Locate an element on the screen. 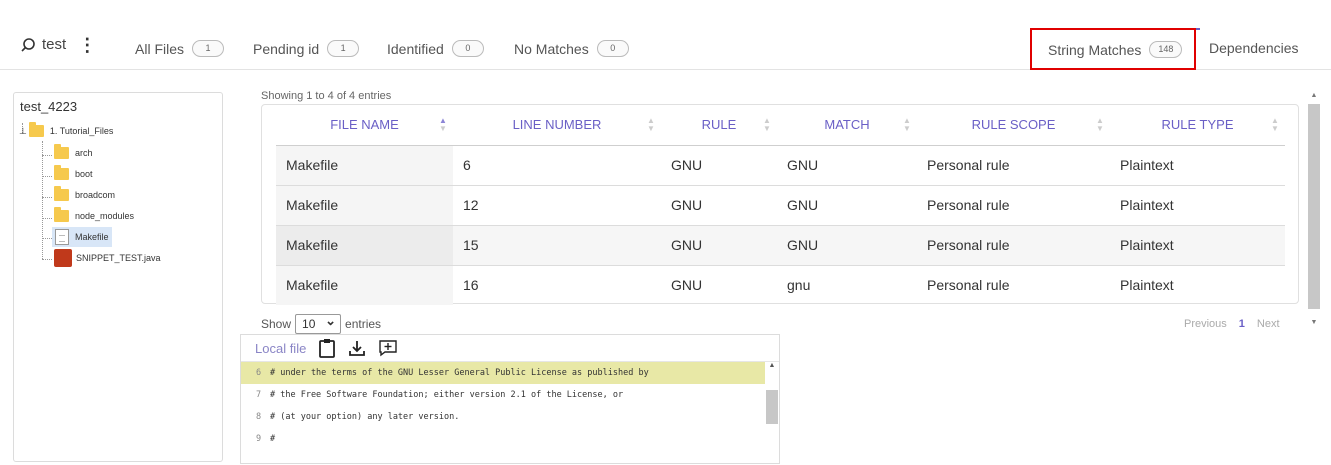  page-size-control: Show 10 entries is located at coordinates (321, 323).